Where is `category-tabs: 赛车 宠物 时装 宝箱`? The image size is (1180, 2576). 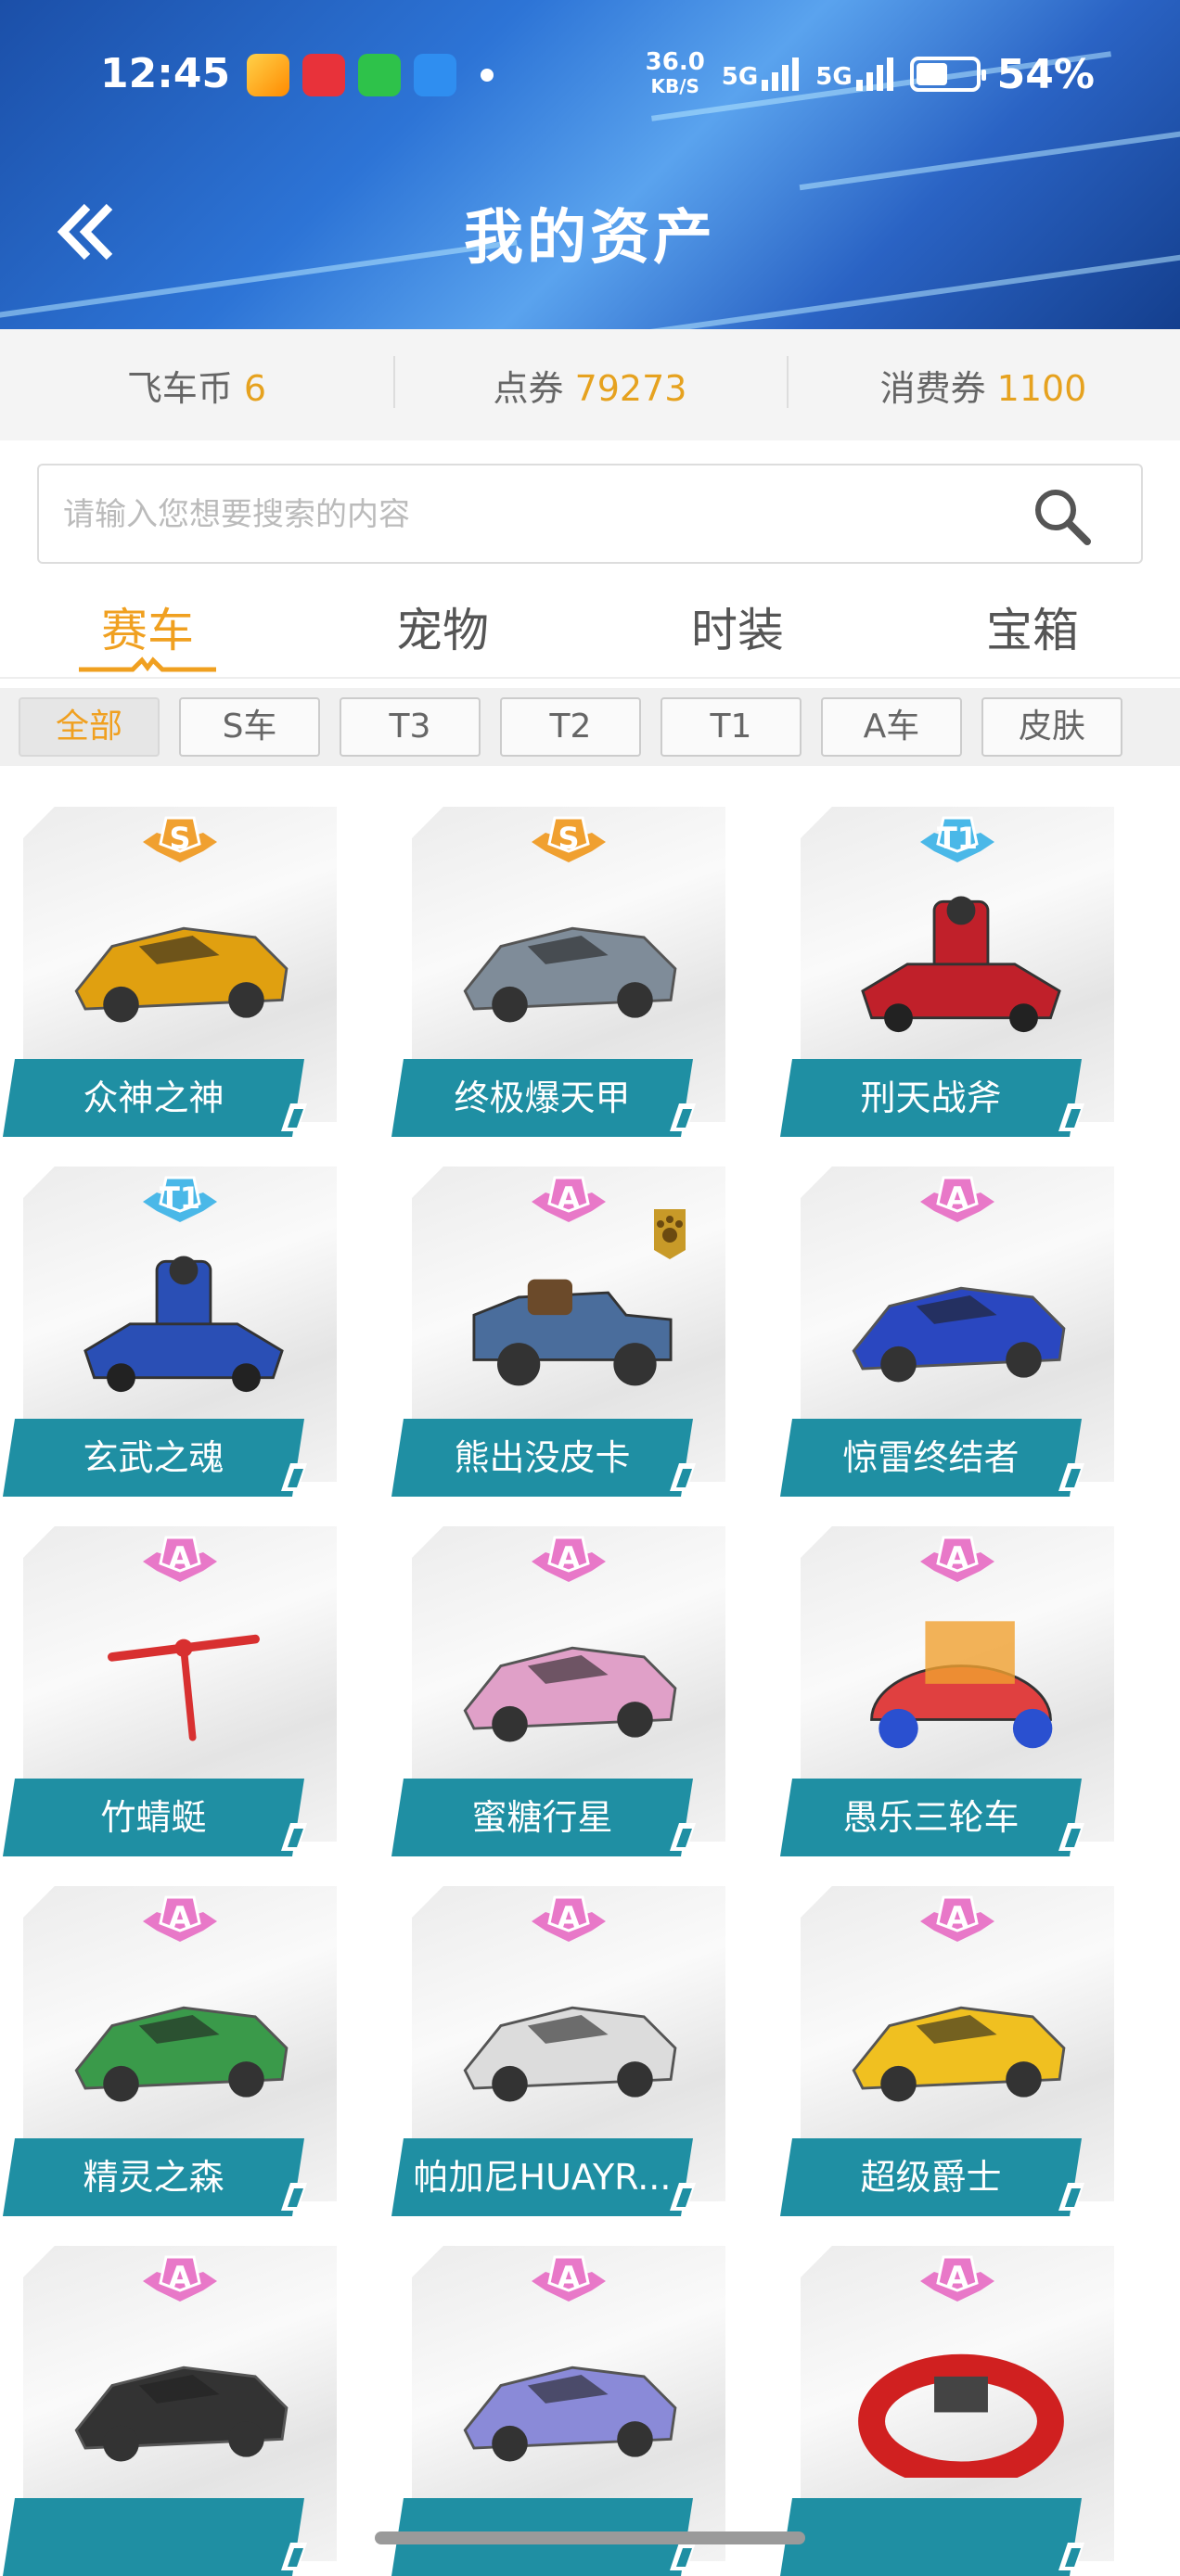 category-tabs: 赛车 宠物 时装 宝箱 is located at coordinates (590, 628).